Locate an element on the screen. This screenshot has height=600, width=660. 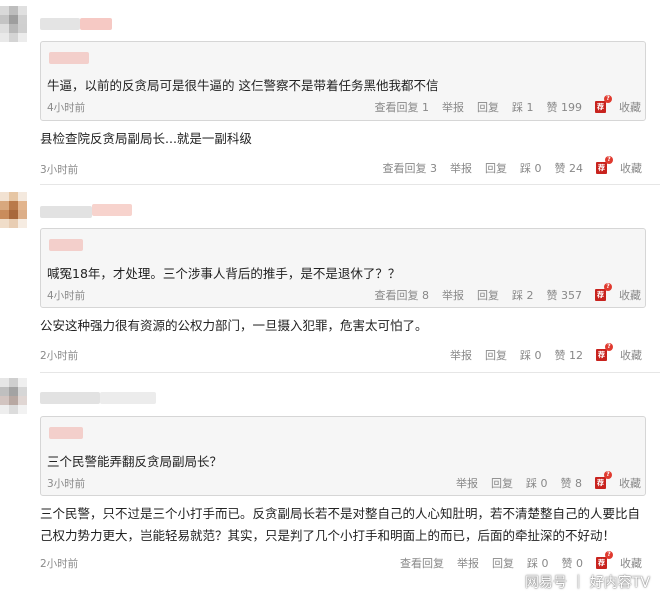
quoted-comment-text: 牛逼，以前的反贪局可是很牛逼的 这仨警察不是带着任务黑他我都不信 is located at coordinates (243, 85).